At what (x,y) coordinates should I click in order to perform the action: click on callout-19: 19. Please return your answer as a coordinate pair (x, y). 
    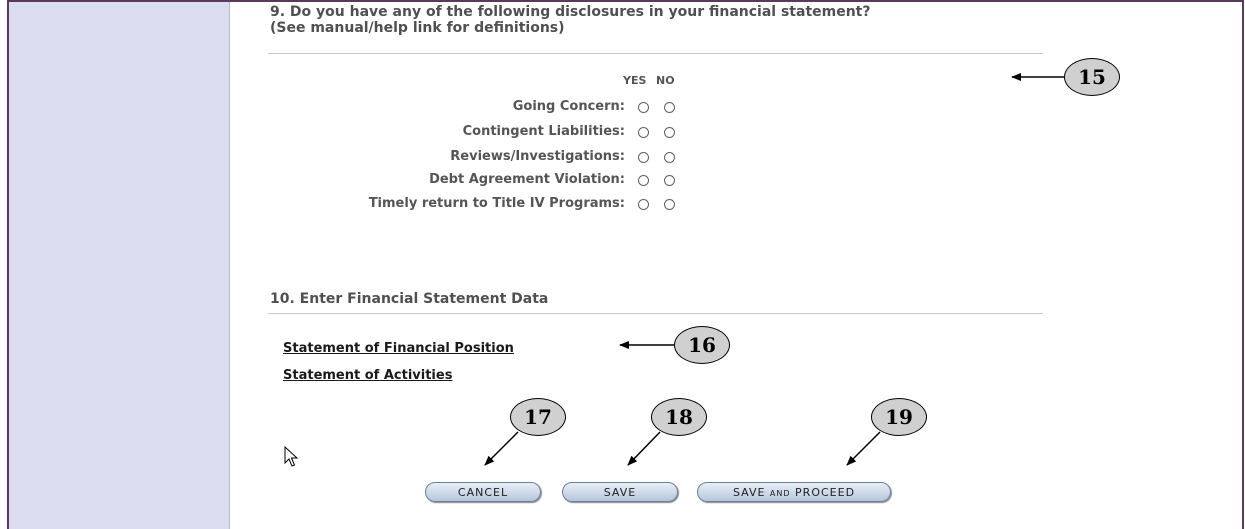
    Looking at the image, I should click on (899, 417).